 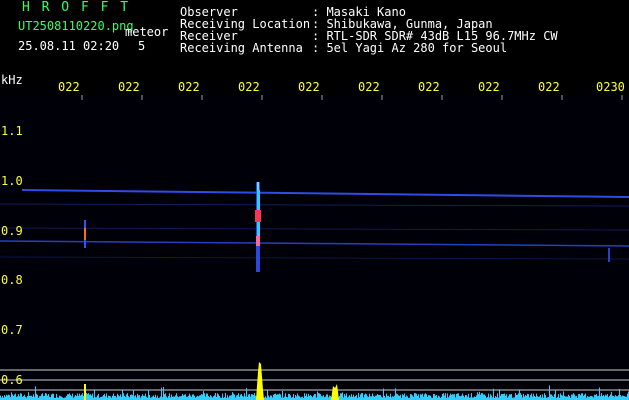 What do you see at coordinates (12, 231) in the screenshot?
I see `y-tick-label: 0.9` at bounding box center [12, 231].